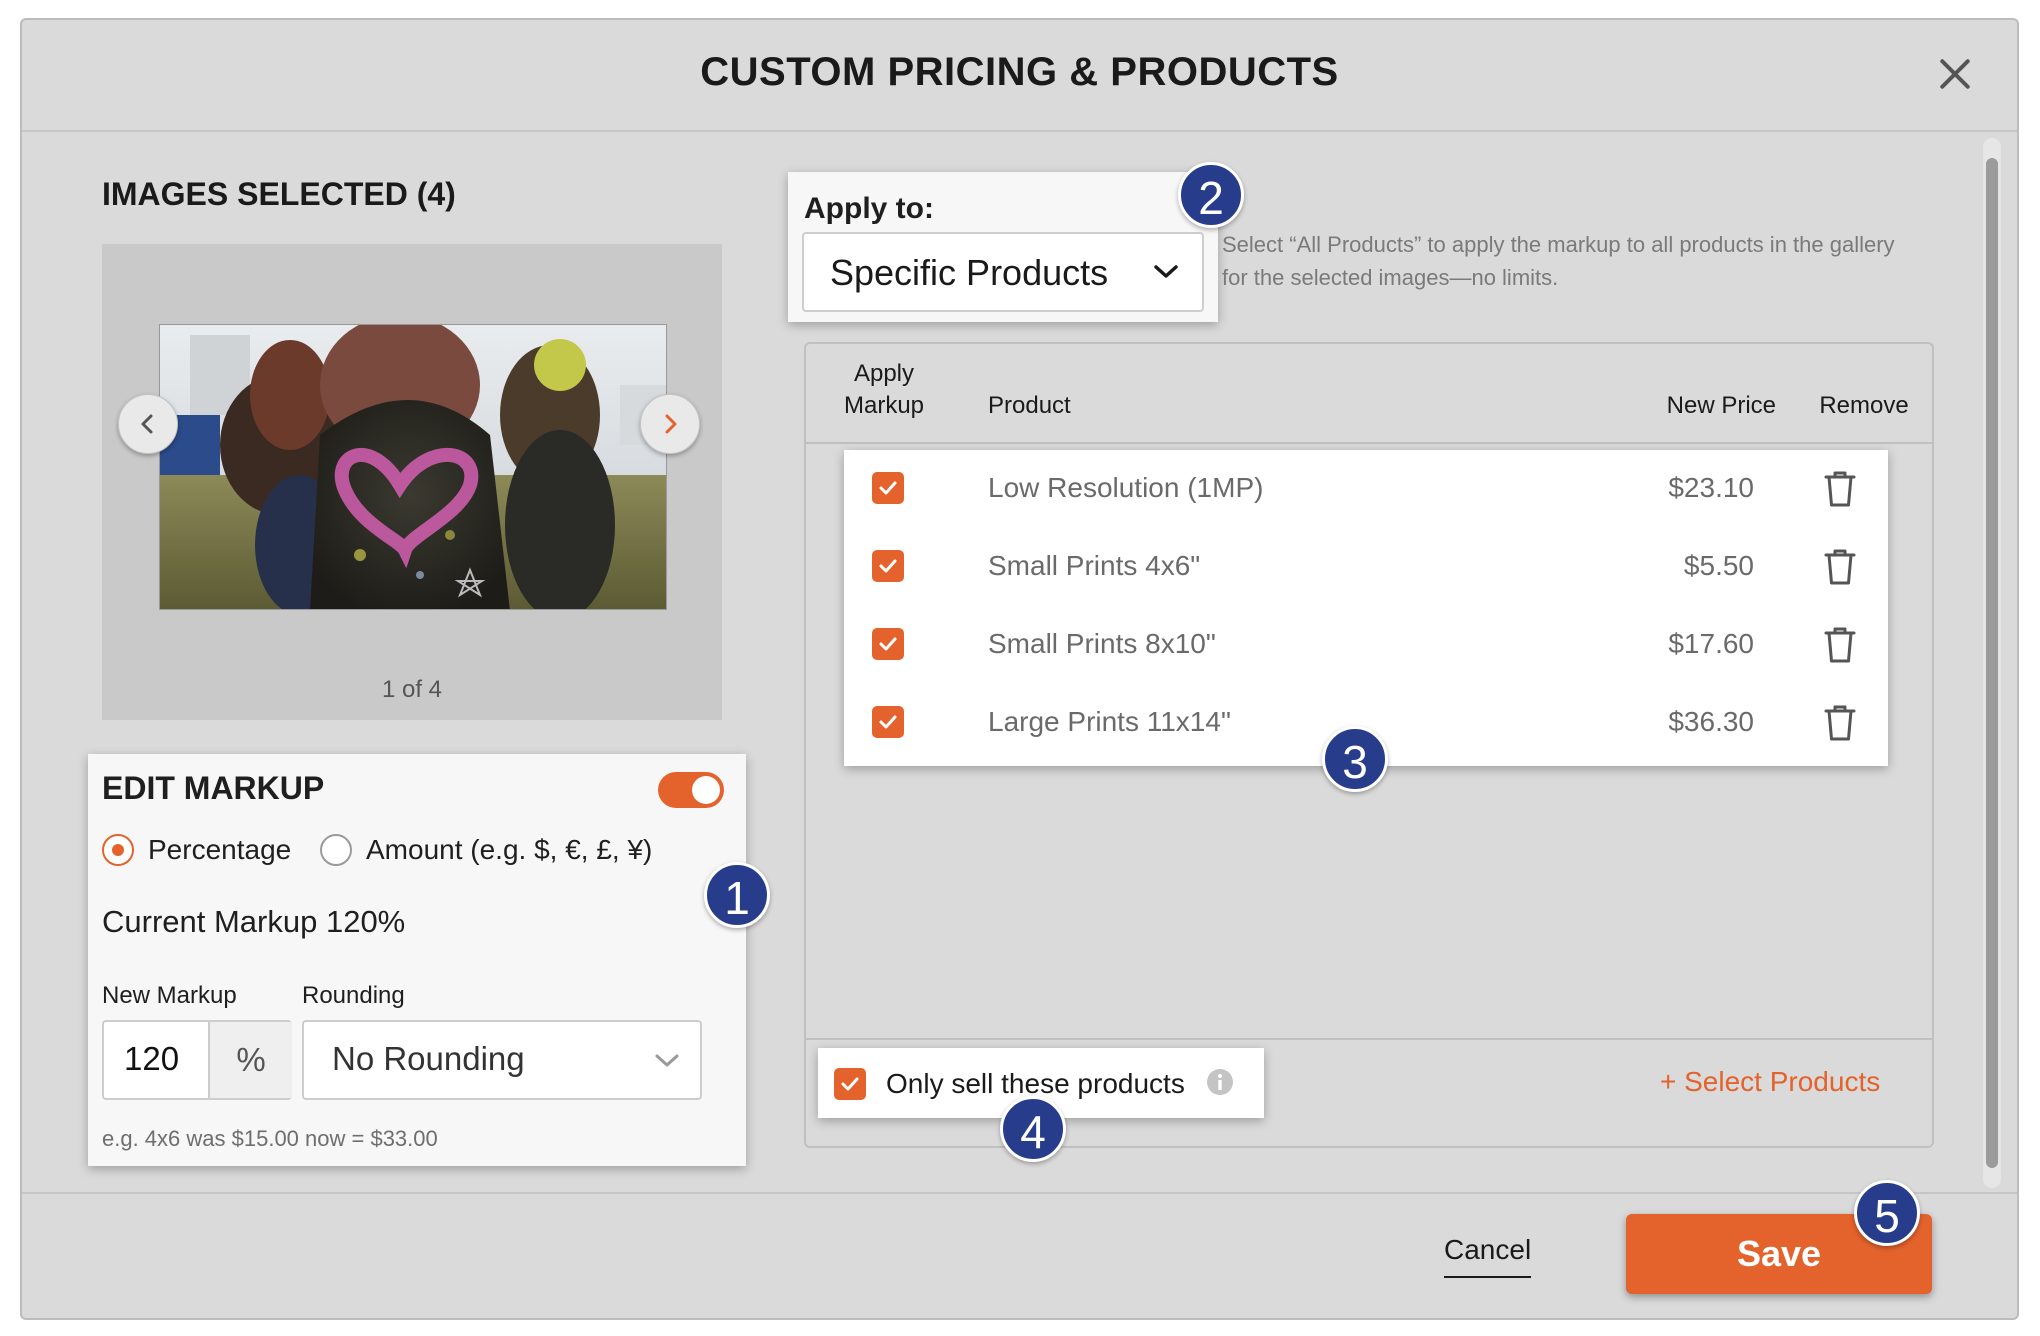 The height and width of the screenshot is (1336, 2040). Describe the element at coordinates (428, 1058) in the screenshot. I see `rounding-value: No Rounding` at that location.